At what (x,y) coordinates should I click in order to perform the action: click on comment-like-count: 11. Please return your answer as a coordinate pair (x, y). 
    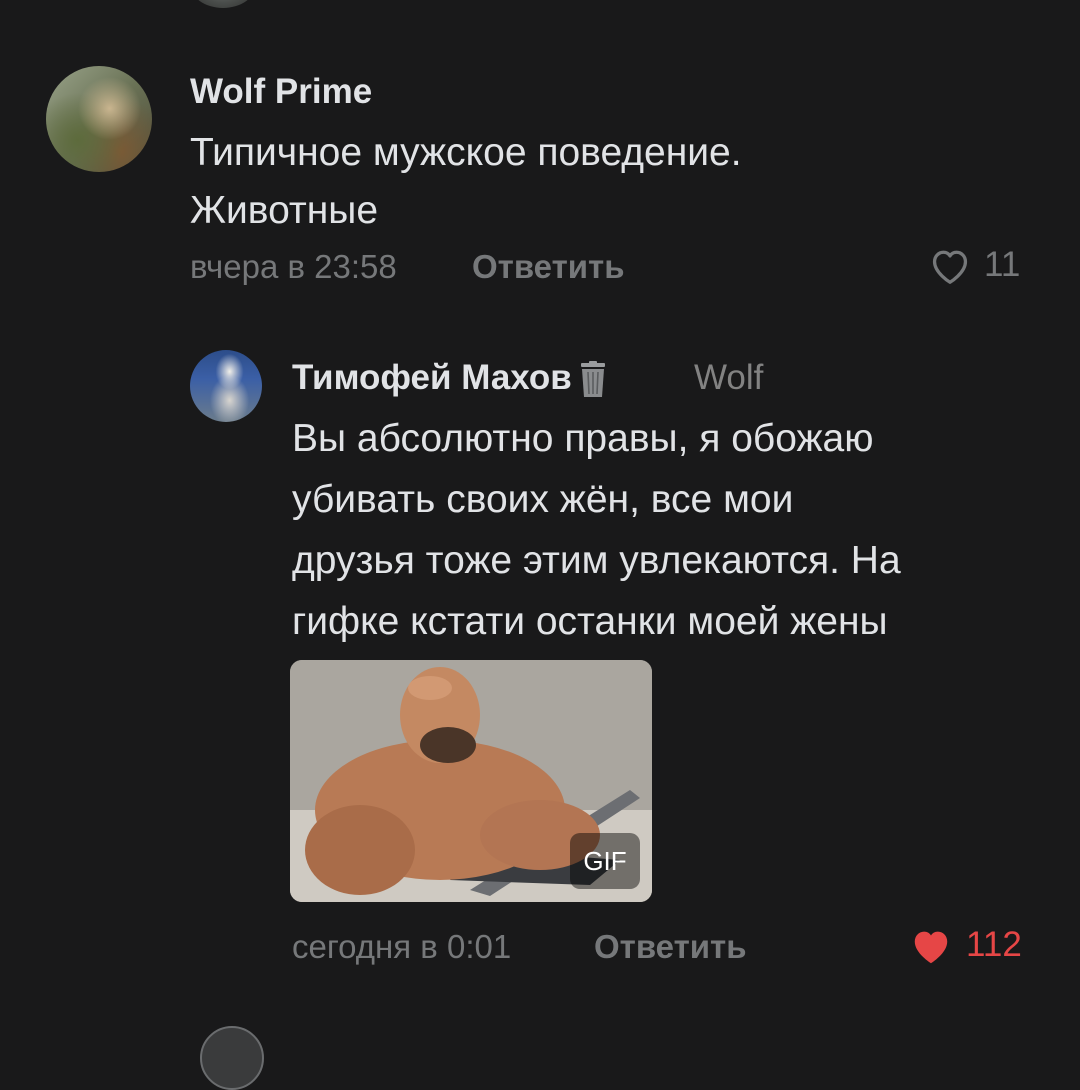
    Looking at the image, I should click on (1002, 264).